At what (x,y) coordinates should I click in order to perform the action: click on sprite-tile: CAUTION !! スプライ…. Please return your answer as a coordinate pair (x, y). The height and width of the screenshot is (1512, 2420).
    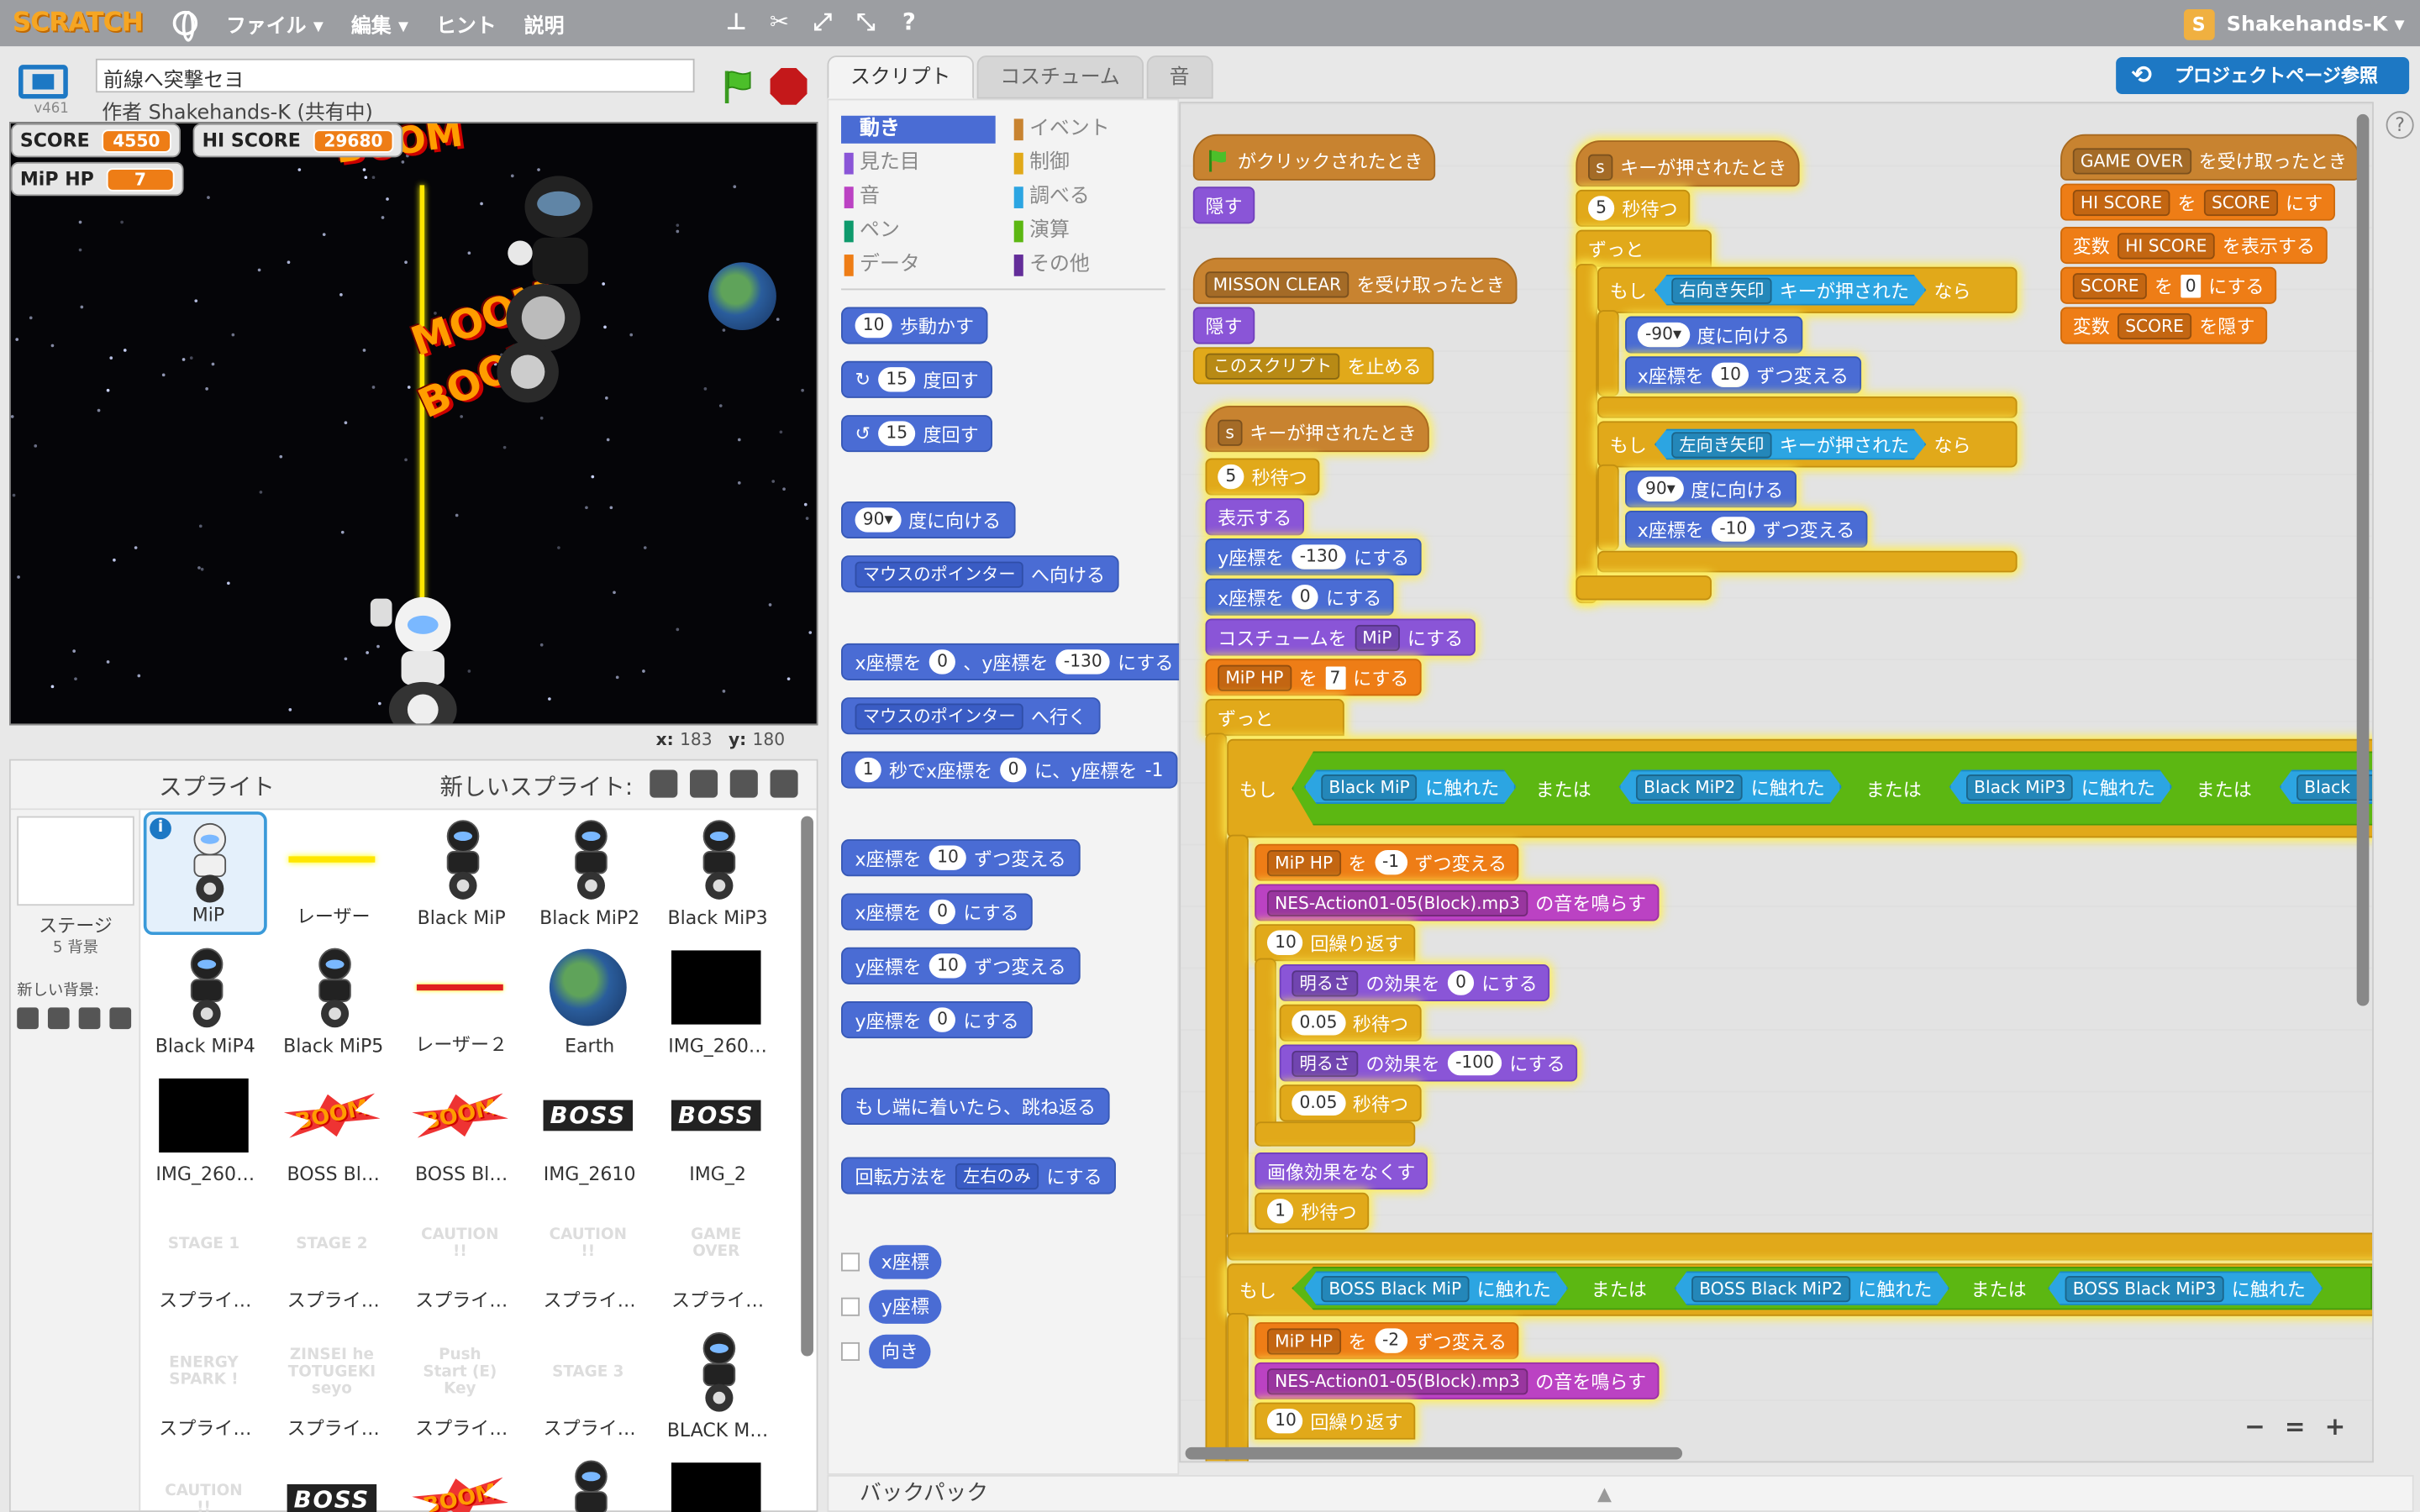
    Looking at the image, I should click on (462, 1257).